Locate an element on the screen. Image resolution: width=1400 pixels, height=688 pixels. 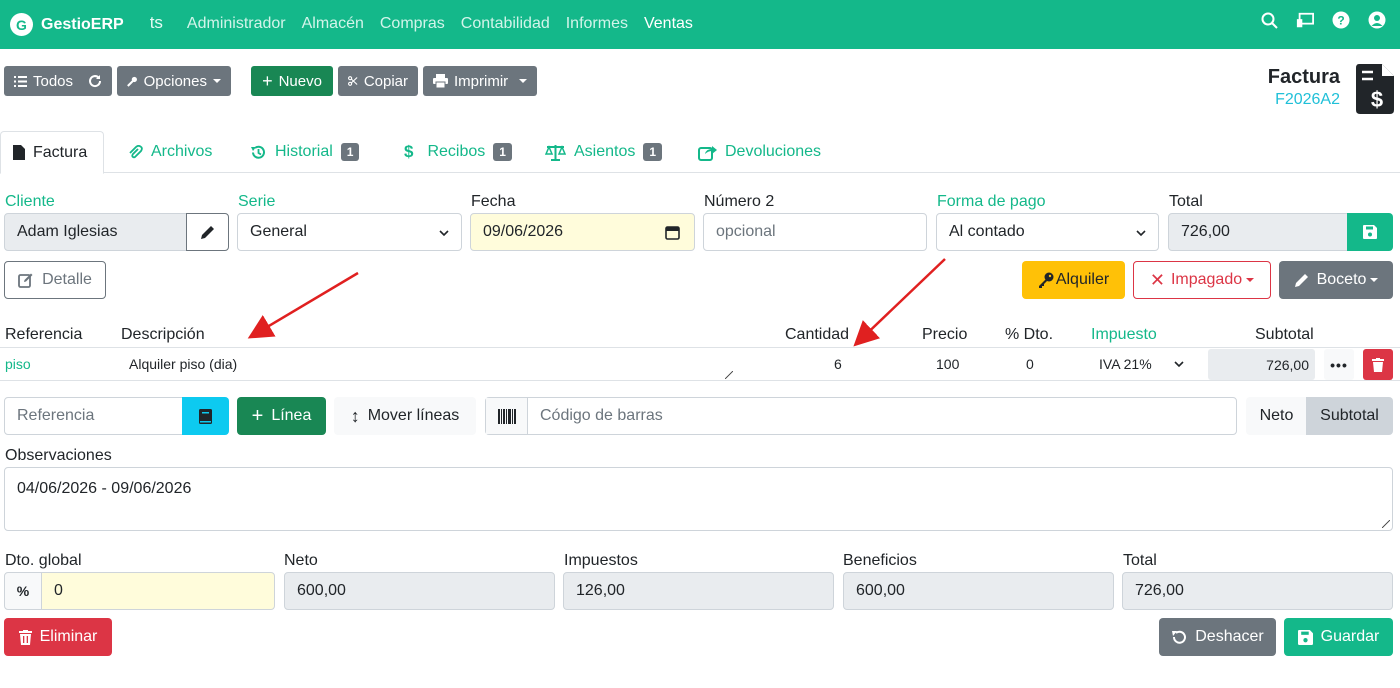
add-linea-button: + Línea is located at coordinates (281, 416).